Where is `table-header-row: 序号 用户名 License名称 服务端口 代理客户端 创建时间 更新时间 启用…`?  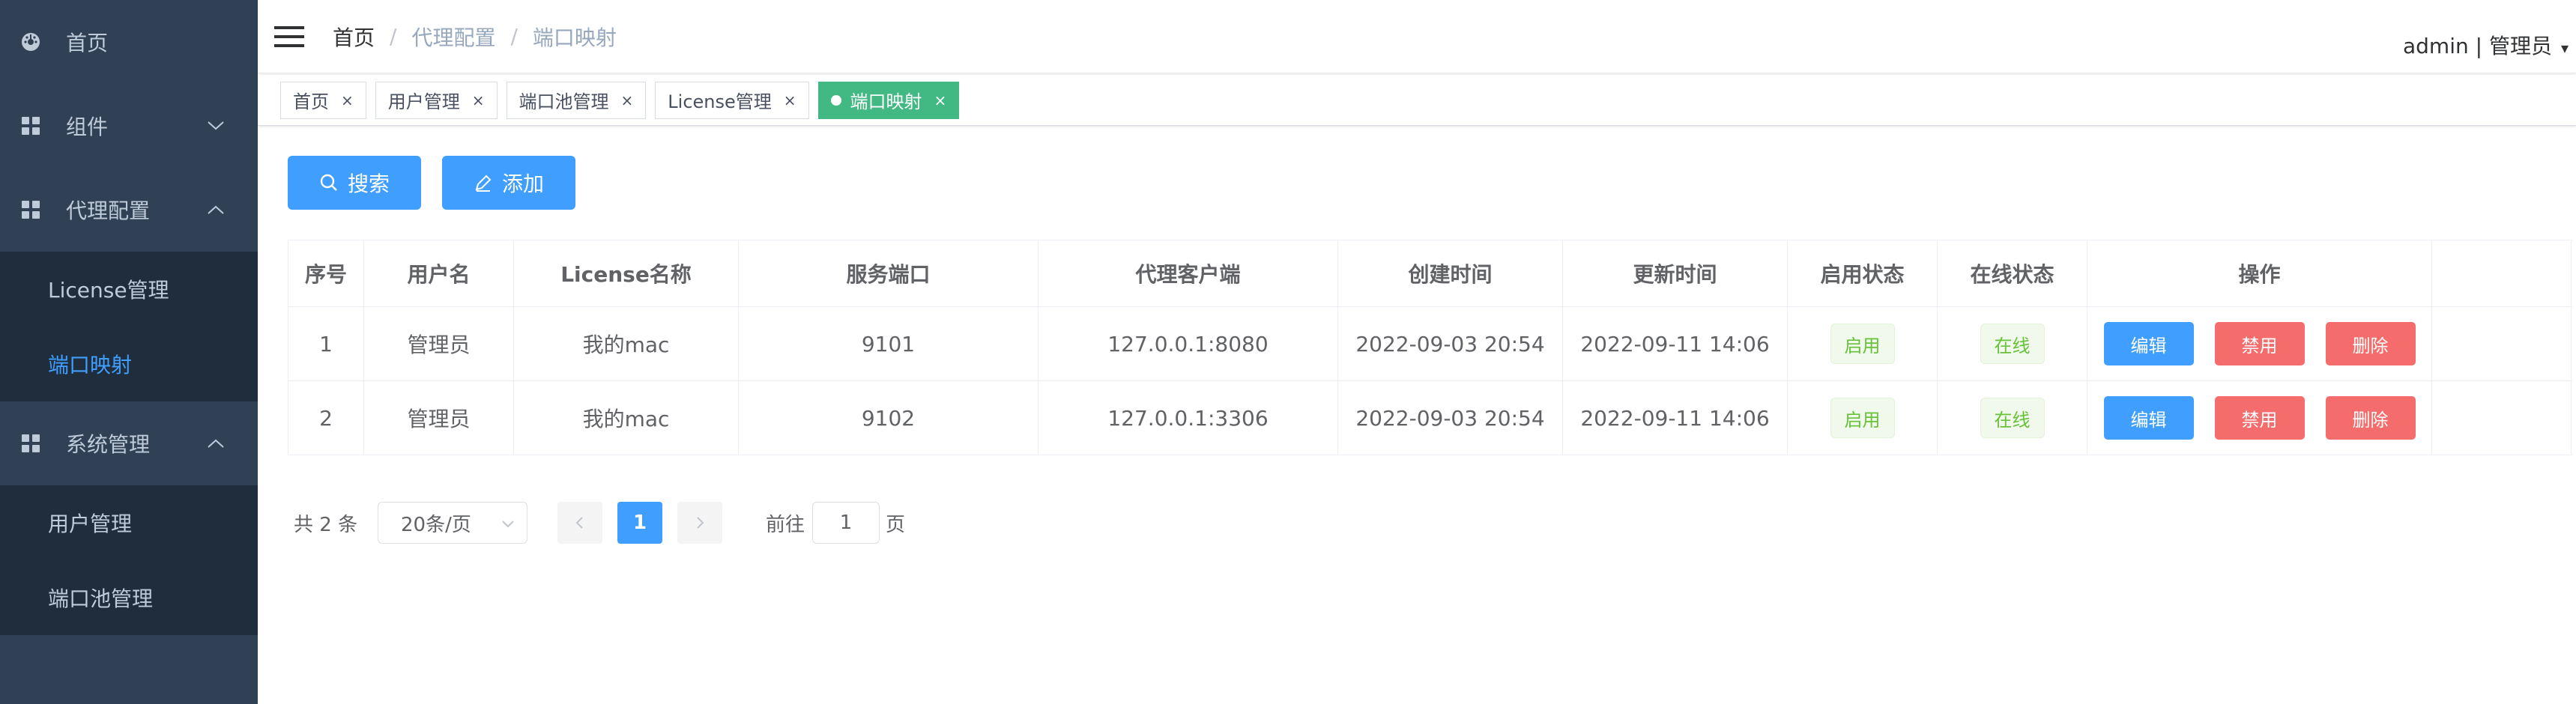
table-header-row: 序号 用户名 License名称 服务端口 代理客户端 创建时间 更新时间 启用… is located at coordinates (1430, 273).